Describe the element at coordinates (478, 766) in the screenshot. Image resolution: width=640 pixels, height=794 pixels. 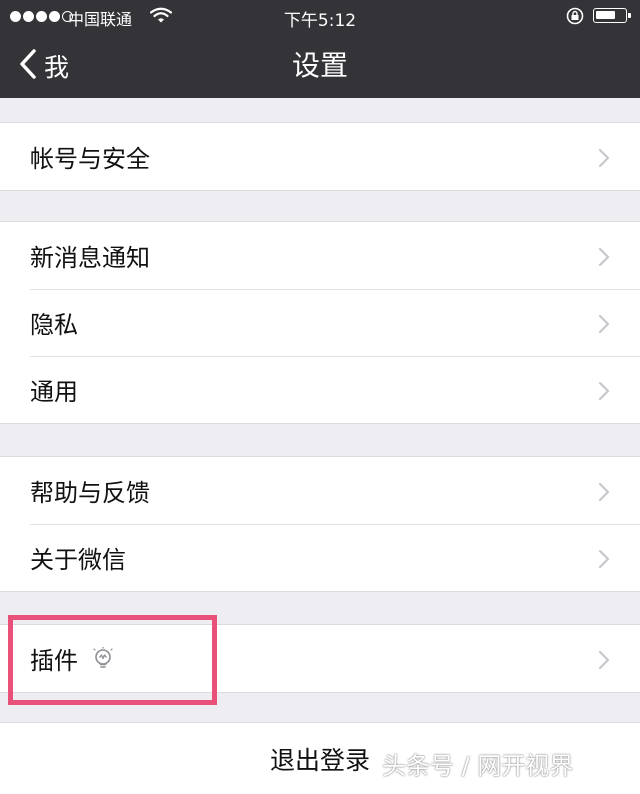
I see `watermark-text: 头条号 / 网开视界` at that location.